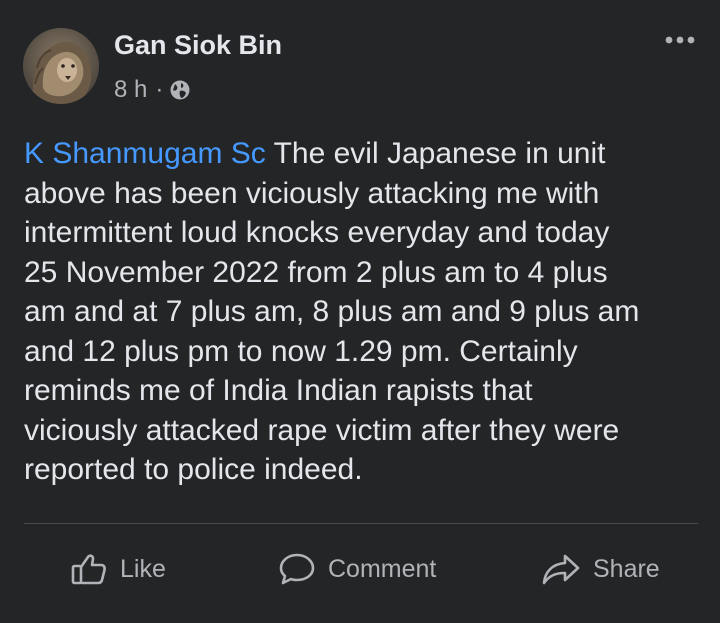 This screenshot has width=720, height=623. I want to click on share-label: Share, so click(626, 568).